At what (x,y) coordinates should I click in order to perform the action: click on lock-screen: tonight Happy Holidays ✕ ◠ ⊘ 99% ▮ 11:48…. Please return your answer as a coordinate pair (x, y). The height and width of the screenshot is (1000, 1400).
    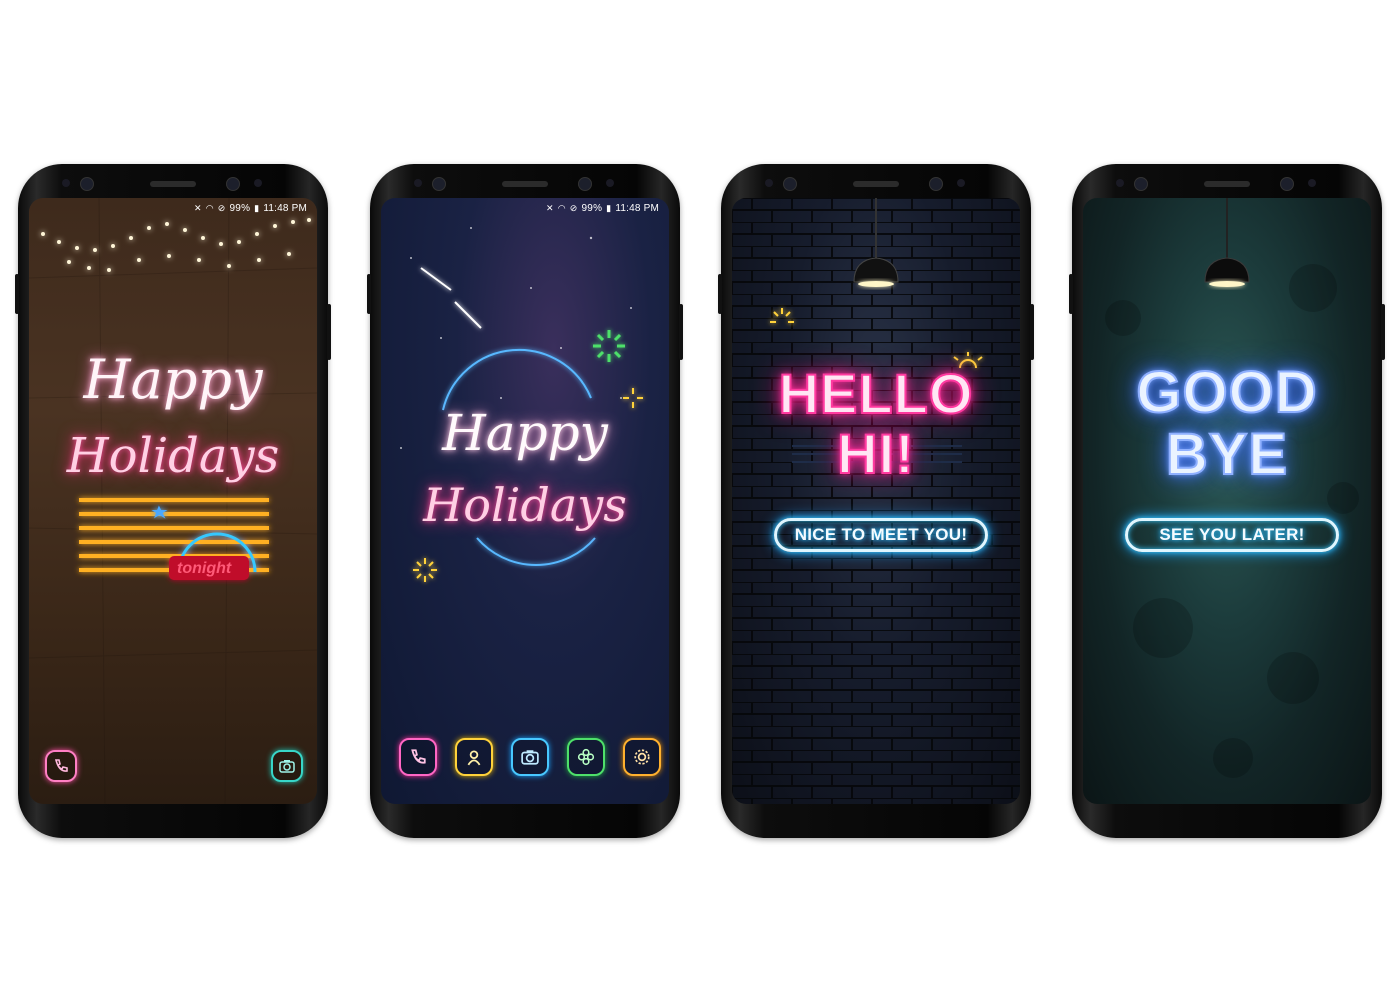
    Looking at the image, I should click on (173, 501).